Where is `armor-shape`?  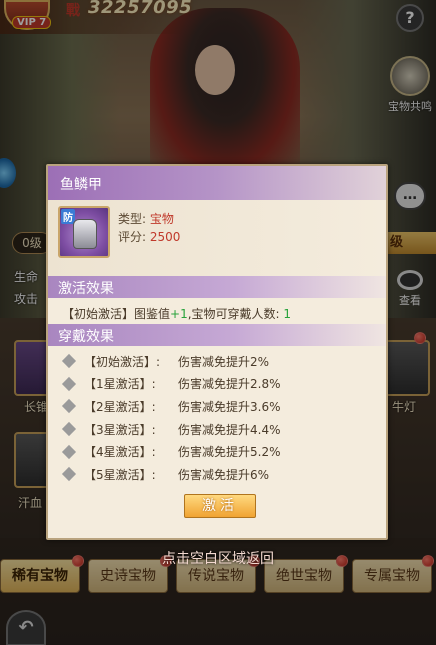
armor-shape is located at coordinates (85, 234).